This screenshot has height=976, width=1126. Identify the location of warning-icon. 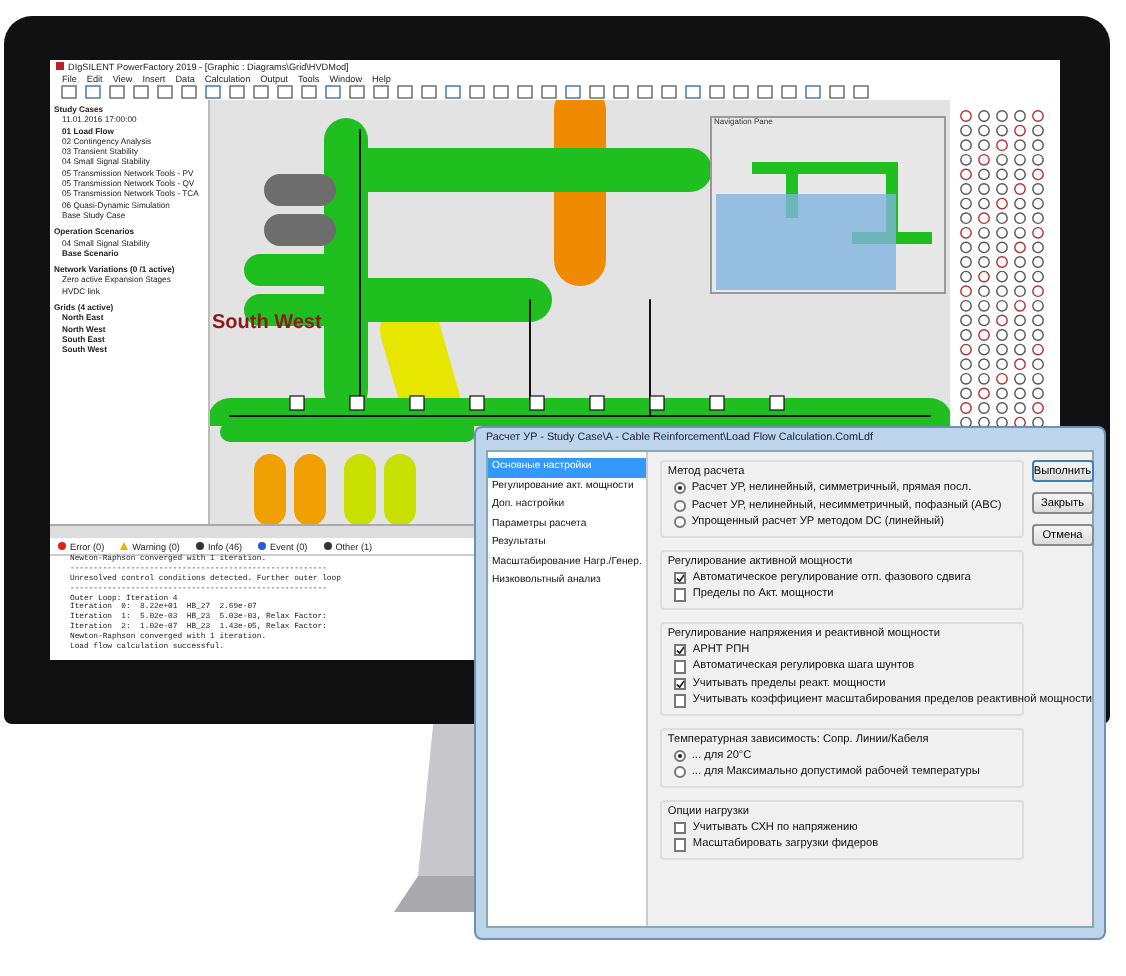
(124, 546).